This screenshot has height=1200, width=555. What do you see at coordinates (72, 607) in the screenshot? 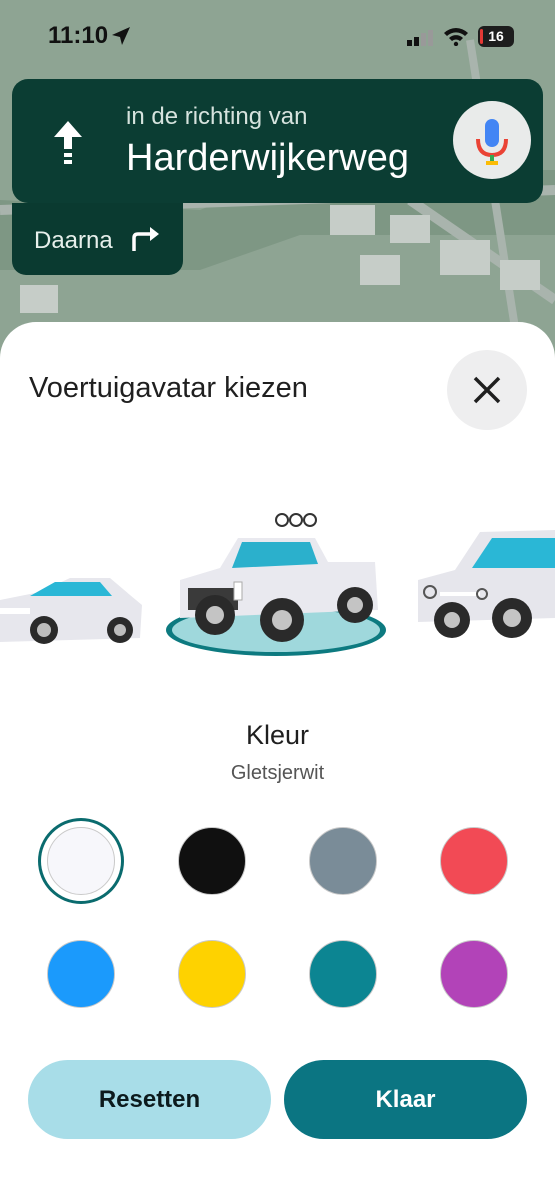
I see `vehicle-option-sedan` at bounding box center [72, 607].